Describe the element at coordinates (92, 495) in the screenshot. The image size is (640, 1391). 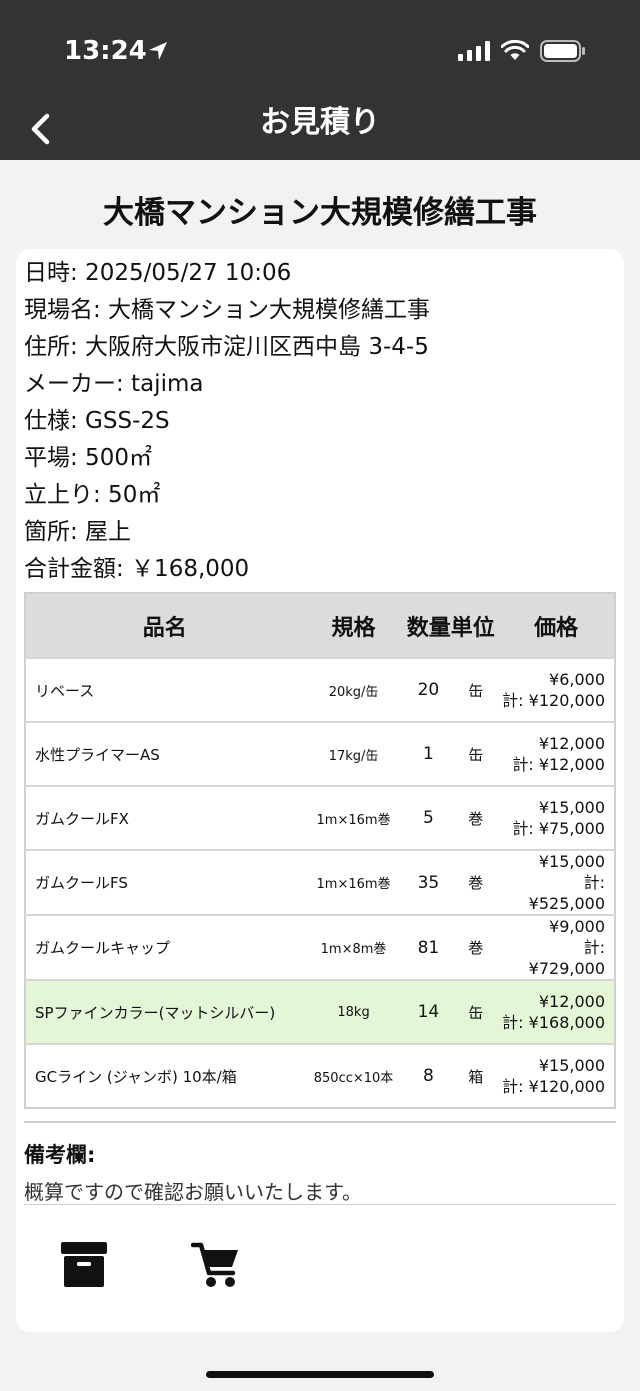
I see `info-rise-area: 立上り: 50㎡` at that location.